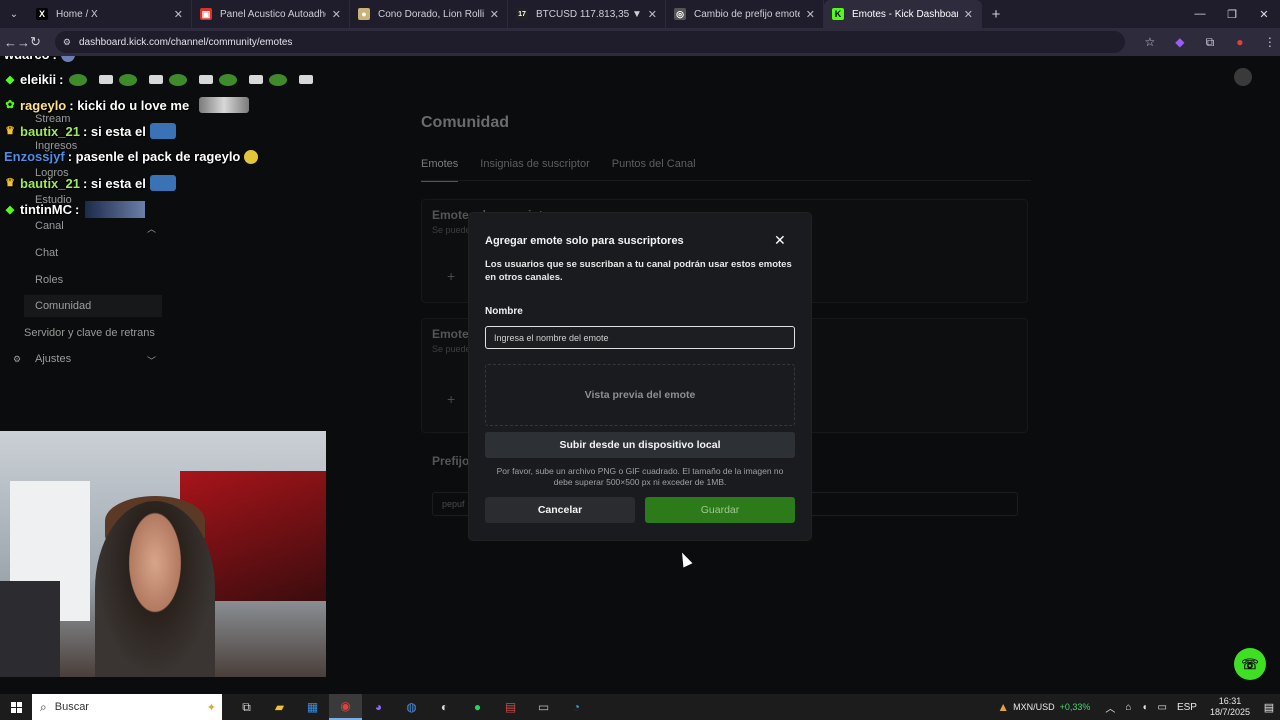  I want to click on upload-local-button: Subir desde un dispositivo local, so click(640, 445).